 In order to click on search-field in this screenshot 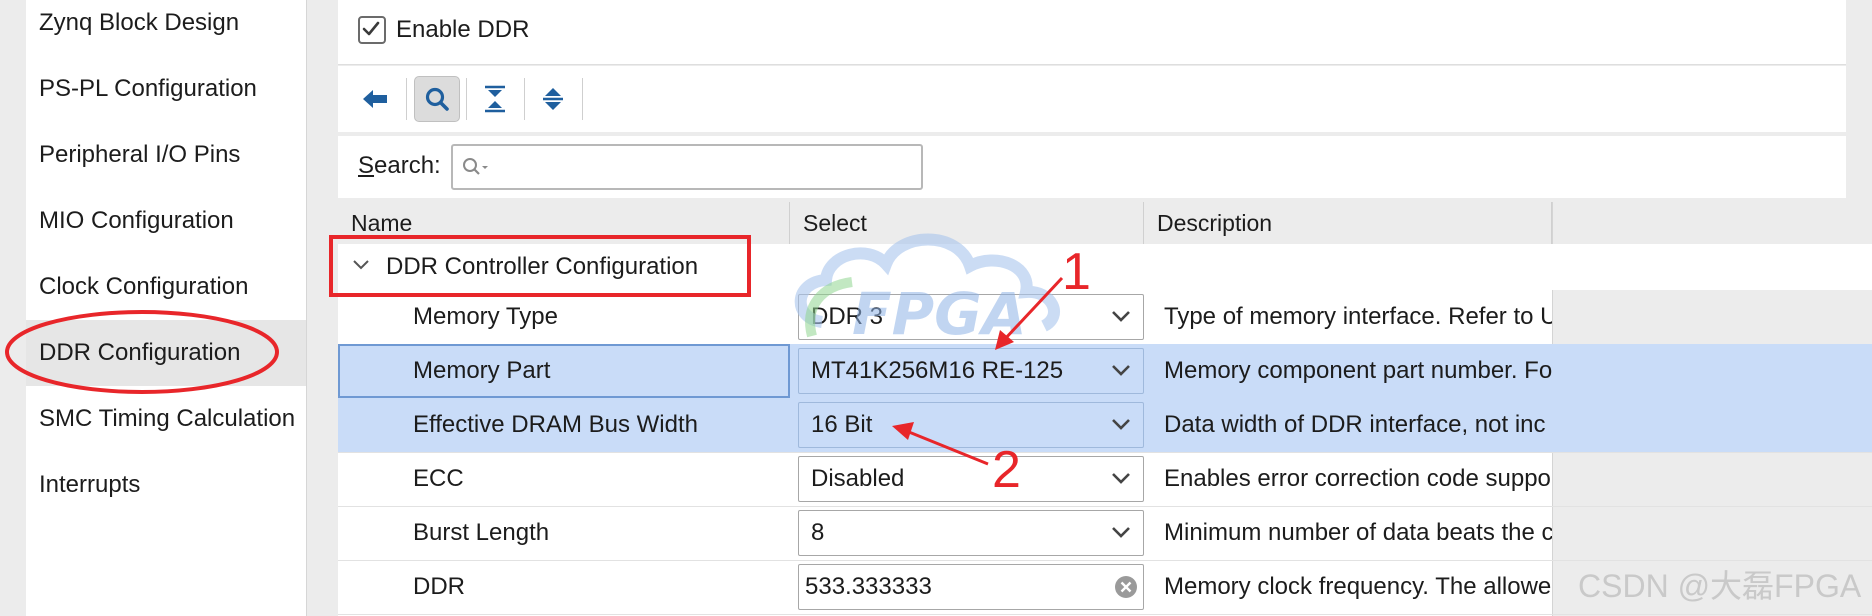, I will do `click(687, 167)`.